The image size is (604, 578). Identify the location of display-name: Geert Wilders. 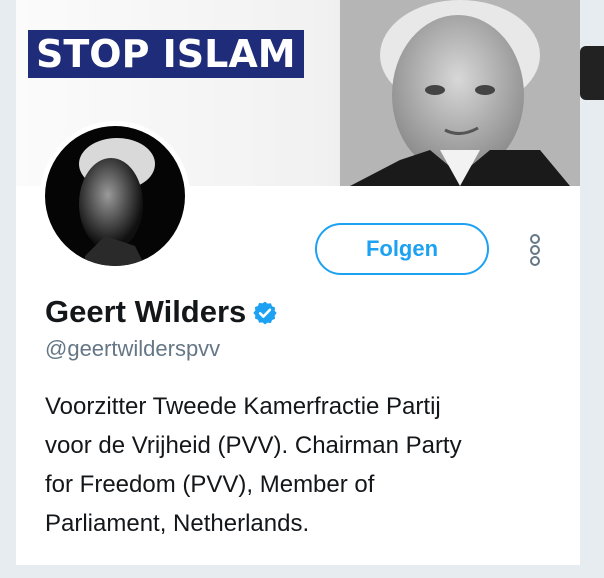
(145, 312).